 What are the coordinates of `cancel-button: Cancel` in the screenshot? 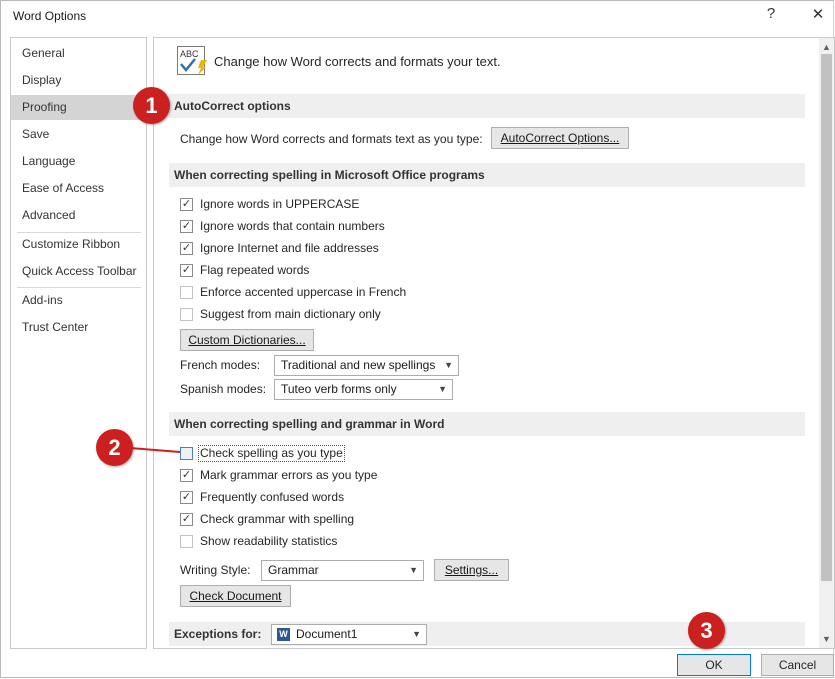 It's located at (797, 665).